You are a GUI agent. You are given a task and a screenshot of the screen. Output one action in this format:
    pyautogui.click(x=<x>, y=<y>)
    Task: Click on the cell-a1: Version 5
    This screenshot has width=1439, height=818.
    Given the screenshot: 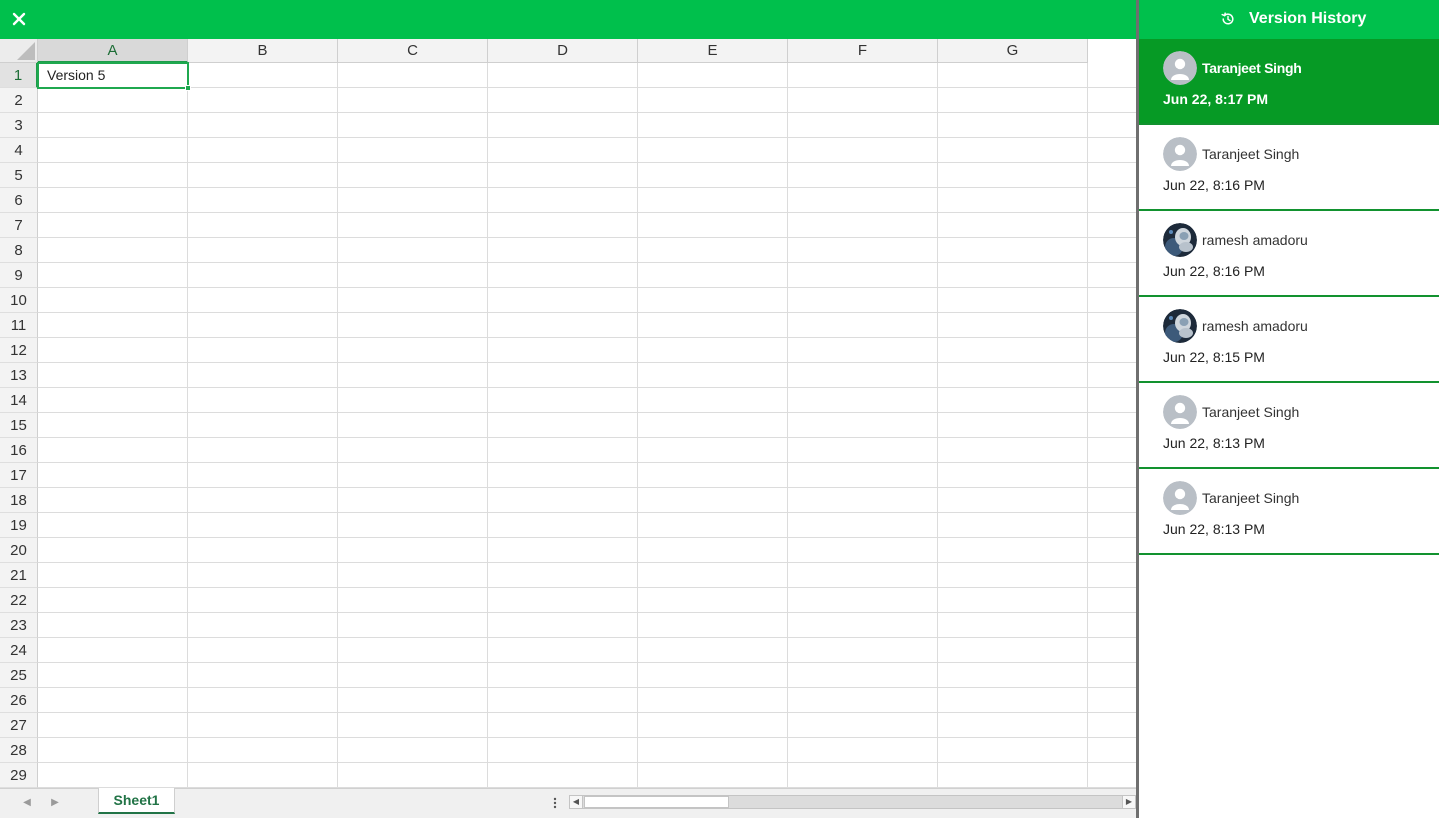 What is the action you would take?
    pyautogui.click(x=113, y=75)
    